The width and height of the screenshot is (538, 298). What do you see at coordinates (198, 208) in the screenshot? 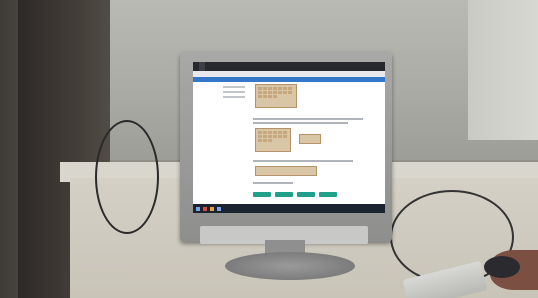
I see `start-icon` at bounding box center [198, 208].